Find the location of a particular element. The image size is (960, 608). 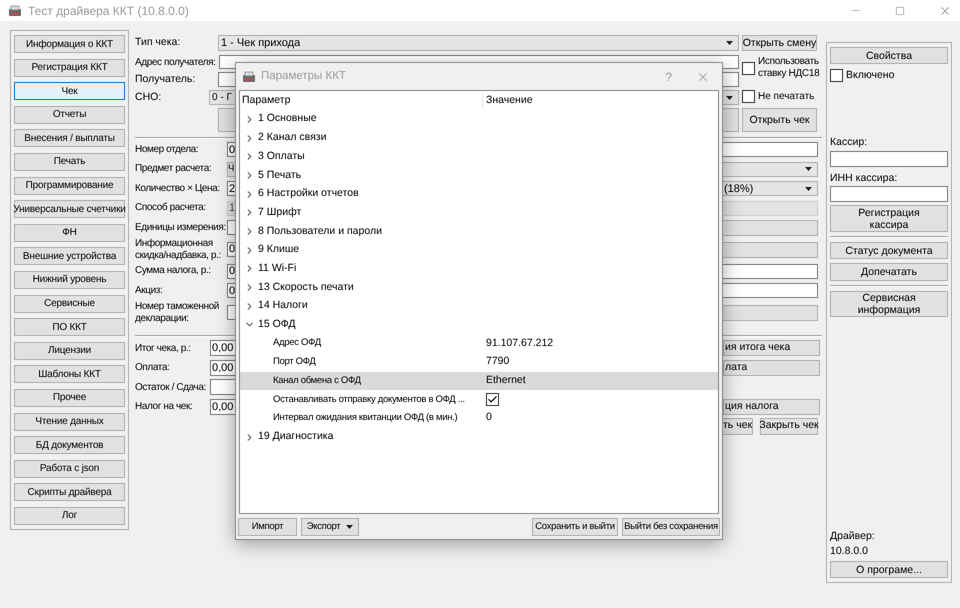

button: ия итога чека is located at coordinates (771, 348).